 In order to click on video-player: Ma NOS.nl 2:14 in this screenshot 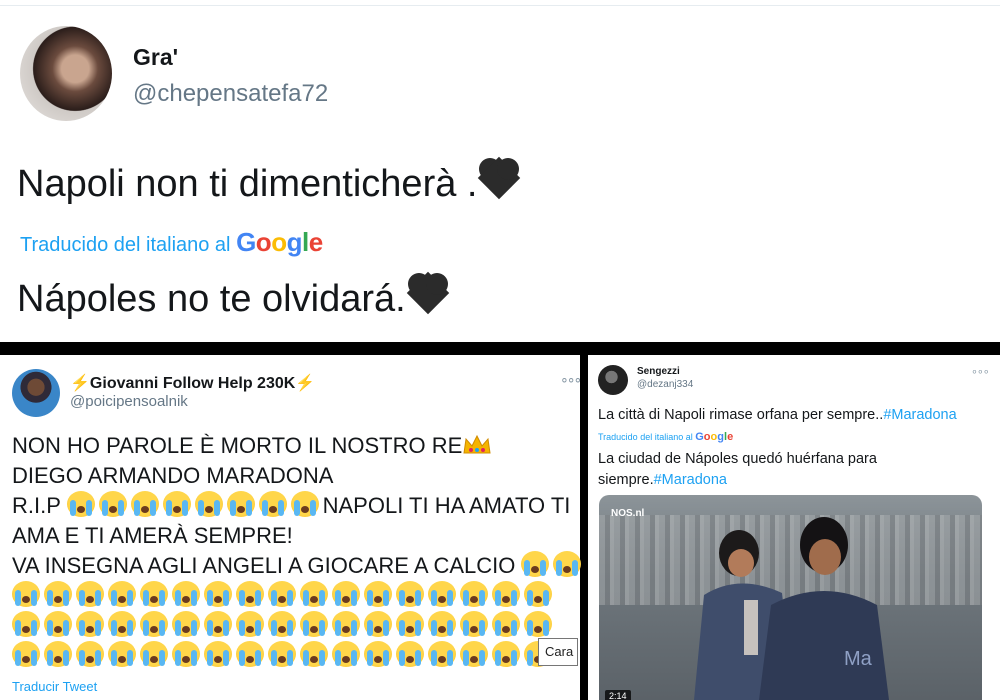, I will do `click(790, 597)`.